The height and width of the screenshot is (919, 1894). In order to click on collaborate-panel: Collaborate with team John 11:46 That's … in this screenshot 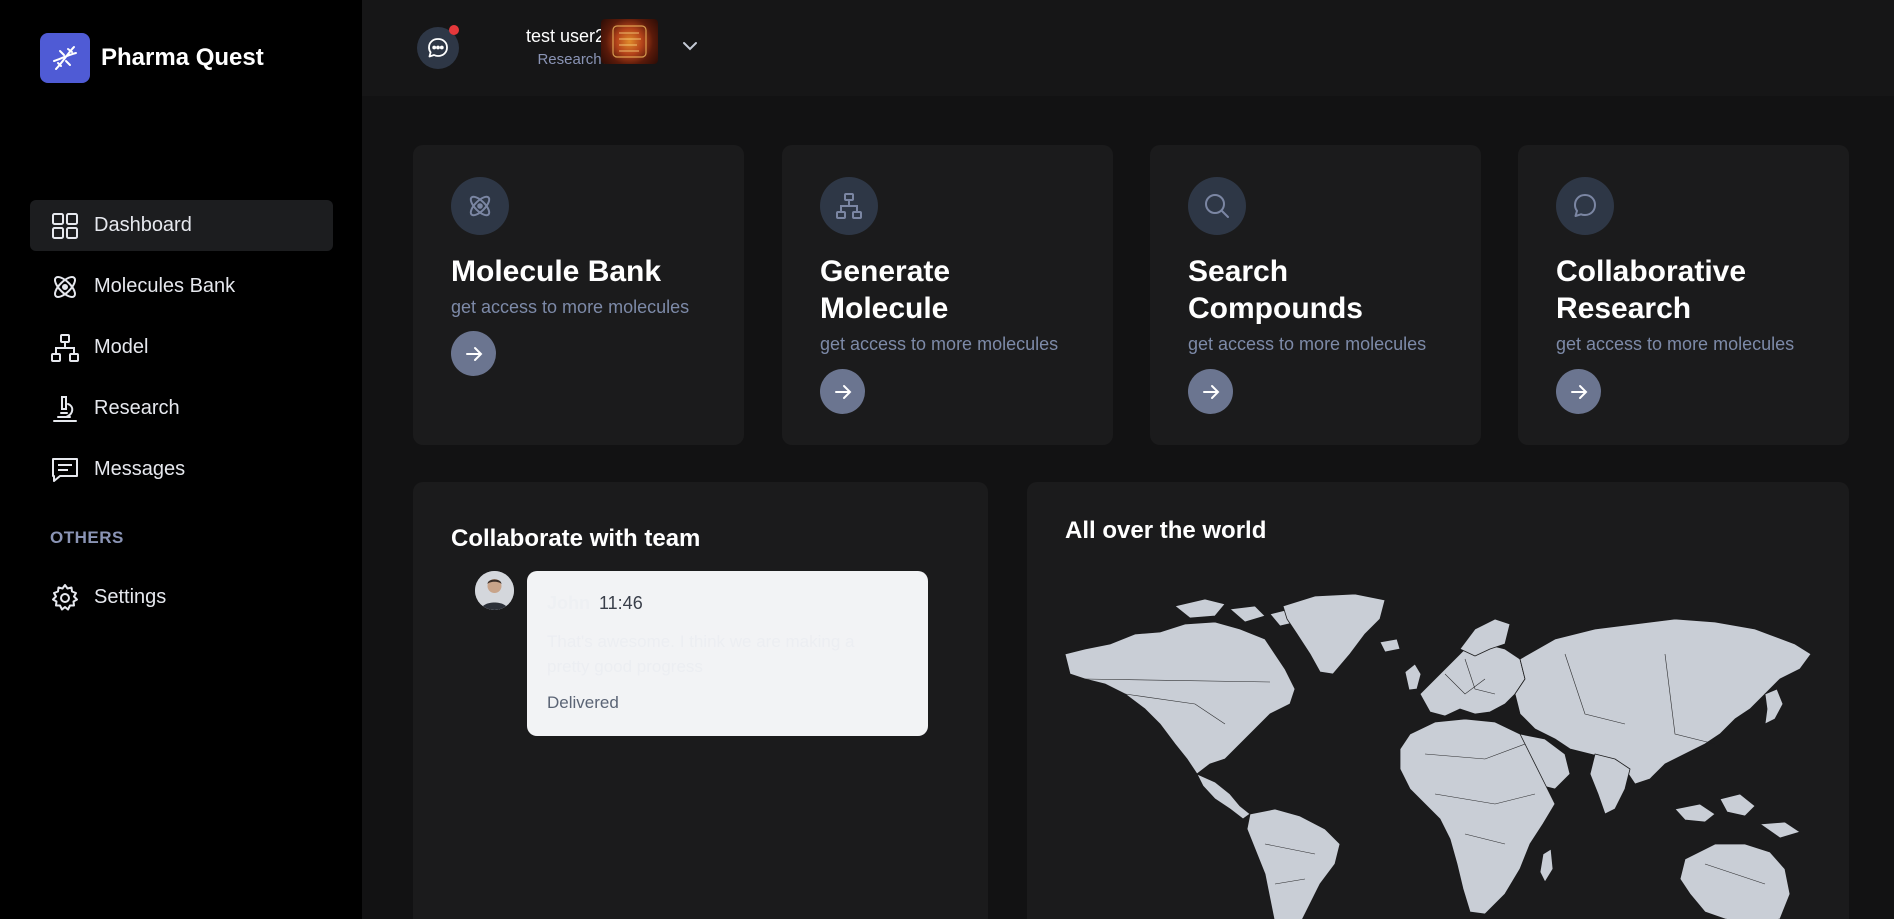, I will do `click(700, 700)`.